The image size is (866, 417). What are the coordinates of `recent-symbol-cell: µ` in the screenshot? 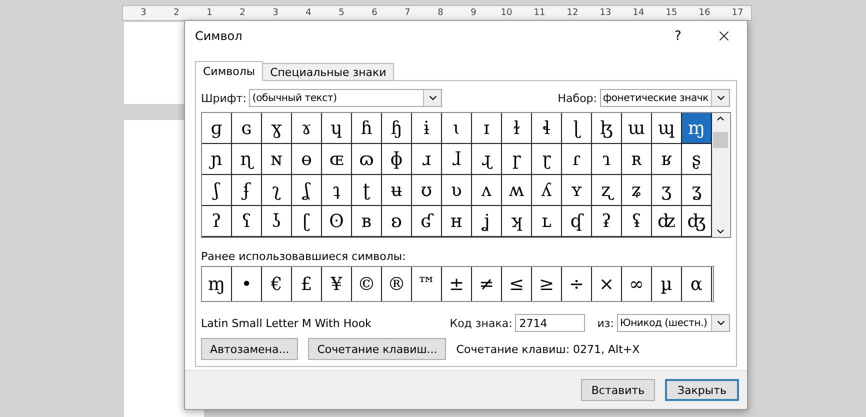 It's located at (667, 284).